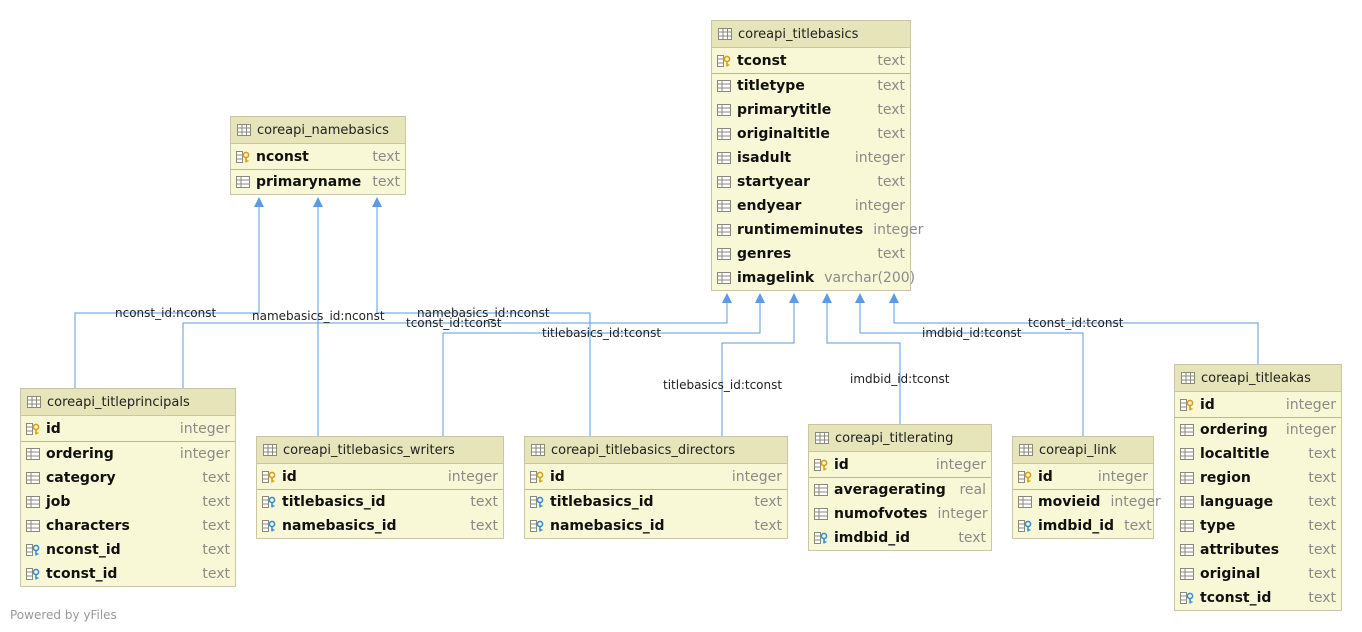 The image size is (1362, 632). What do you see at coordinates (81, 478) in the screenshot?
I see `column-name: category` at bounding box center [81, 478].